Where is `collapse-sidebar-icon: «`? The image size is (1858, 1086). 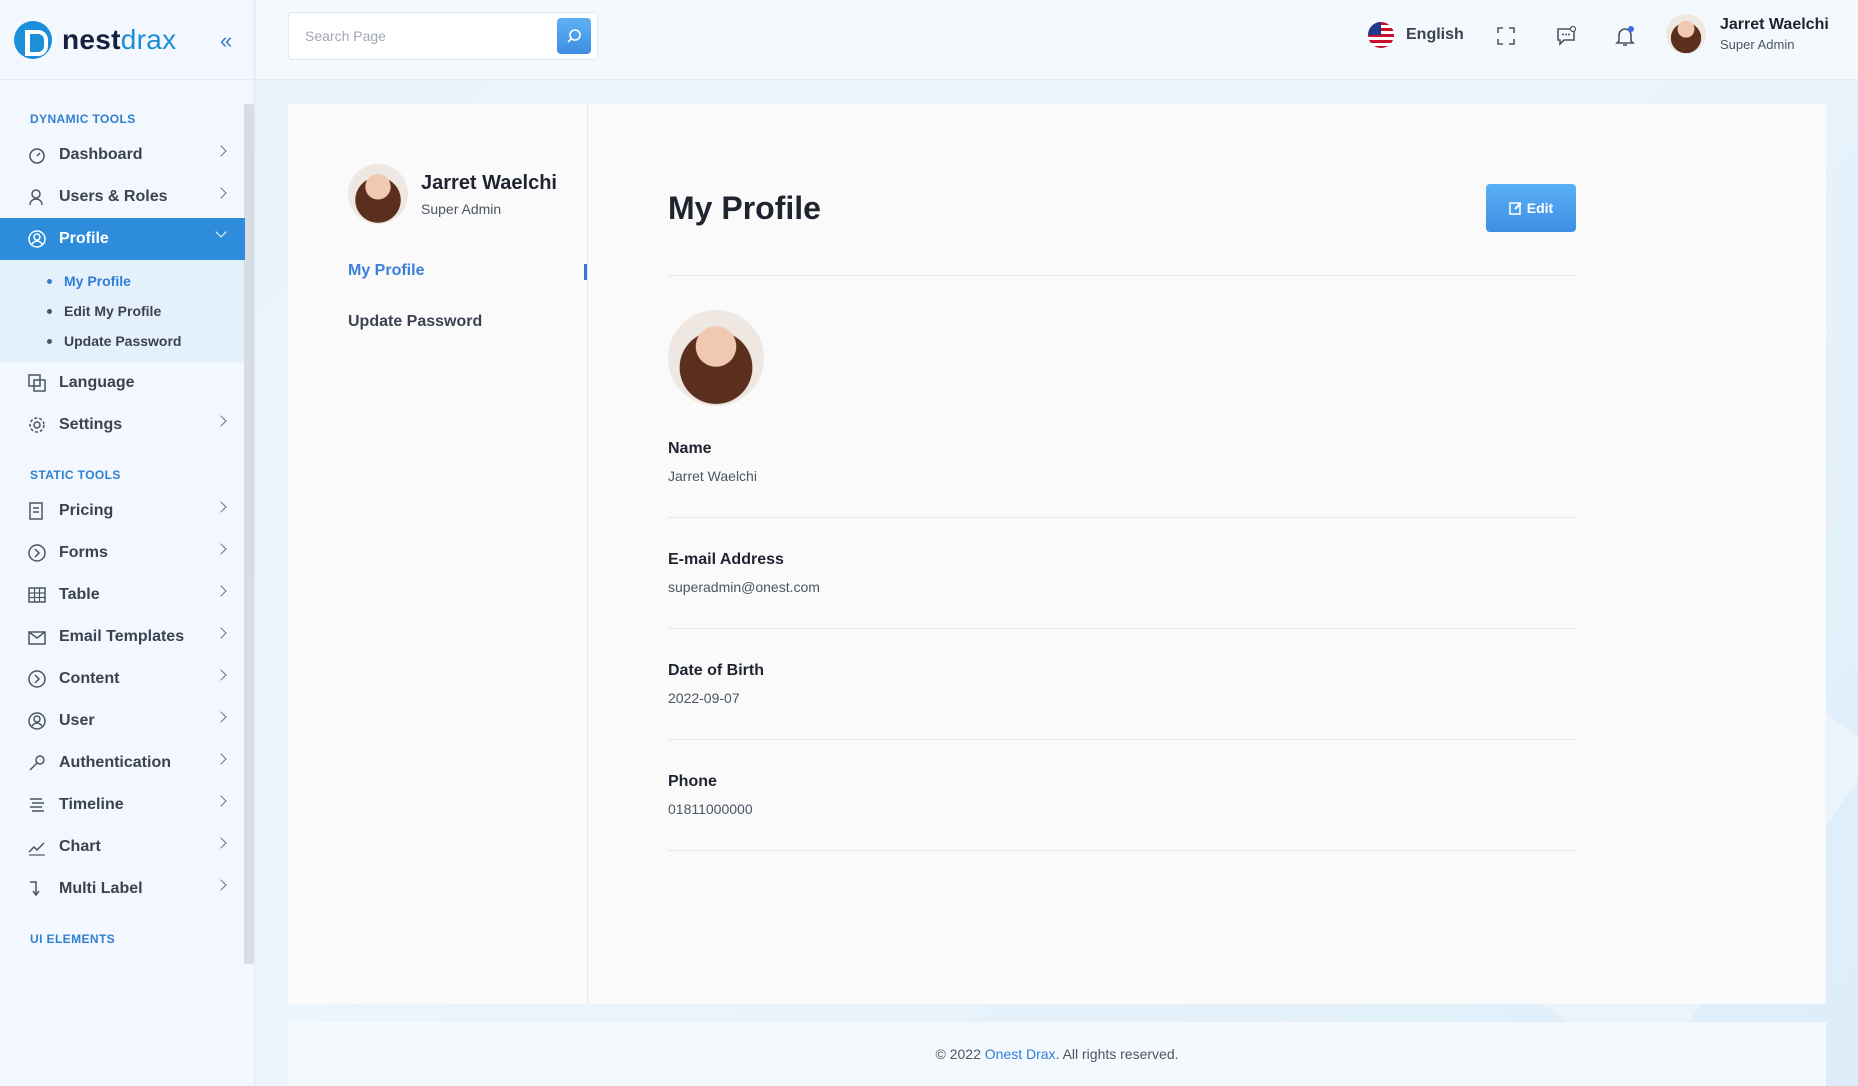
collapse-sidebar-icon: « is located at coordinates (226, 41).